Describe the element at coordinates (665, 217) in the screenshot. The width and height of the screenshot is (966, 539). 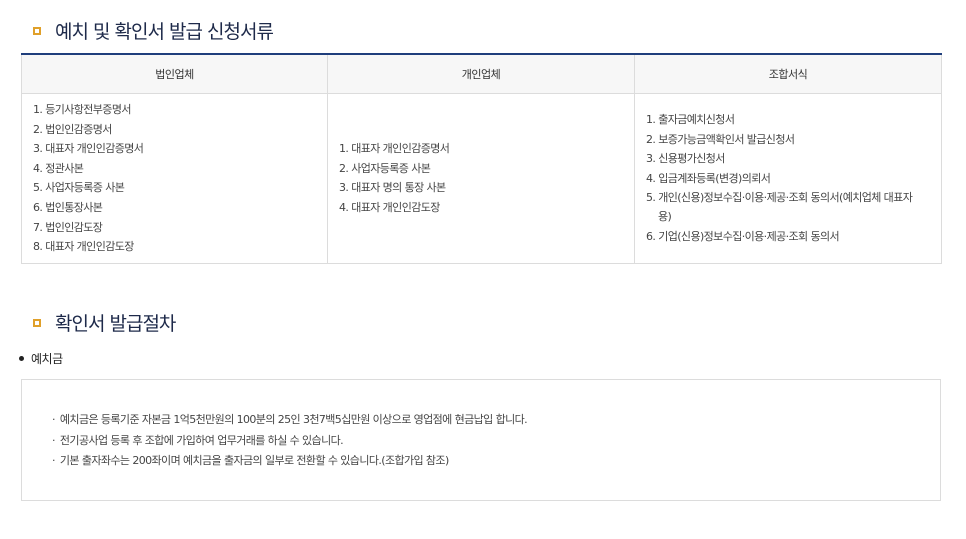
I see `list-item: 용)` at that location.